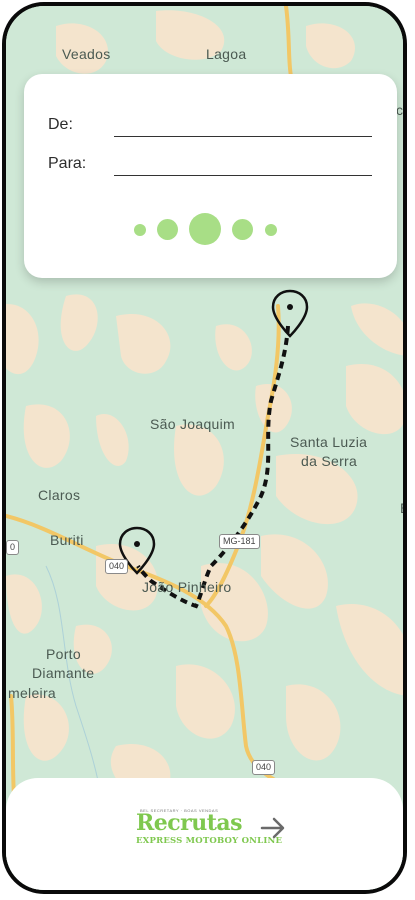 This screenshot has width=415, height=900. What do you see at coordinates (117, 566) in the screenshot?
I see `road-badge-040-top: 040` at bounding box center [117, 566].